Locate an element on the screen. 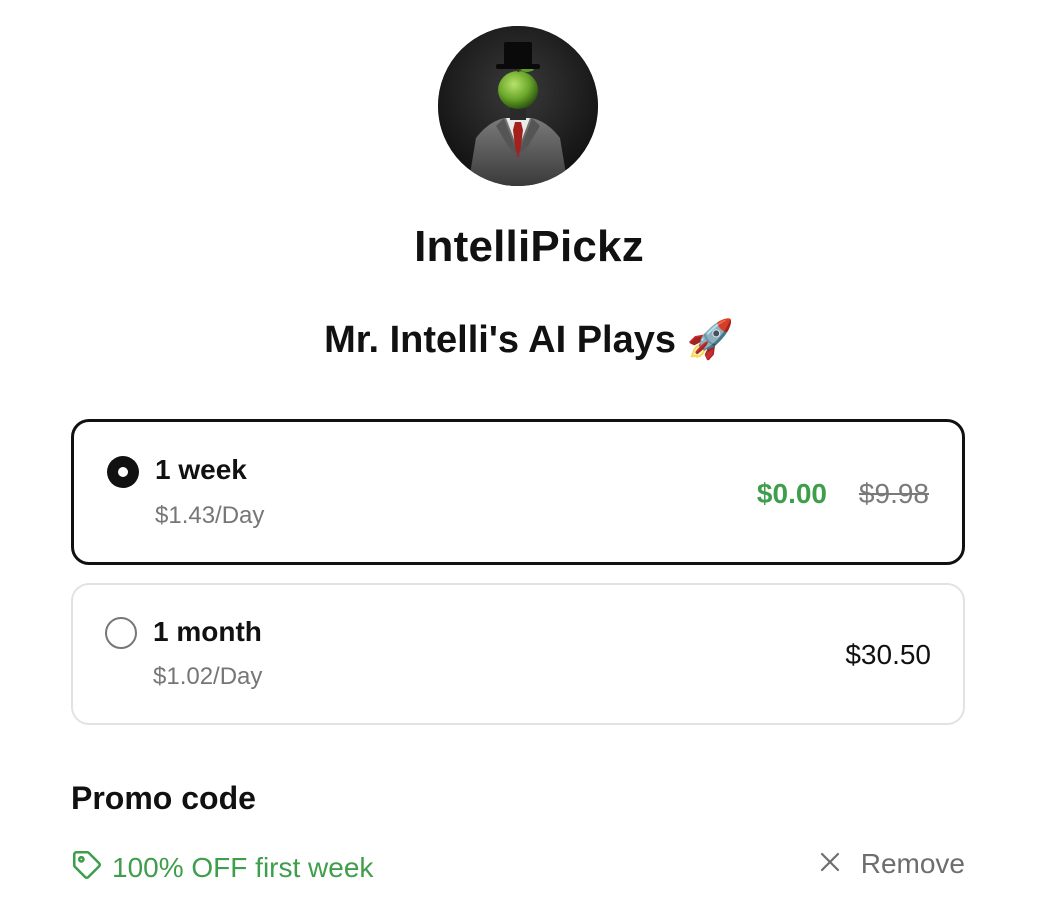 The width and height of the screenshot is (1058, 922). plan-option-1-week: 1 week $1.43/Day $0.00 $9.98 is located at coordinates (518, 492).